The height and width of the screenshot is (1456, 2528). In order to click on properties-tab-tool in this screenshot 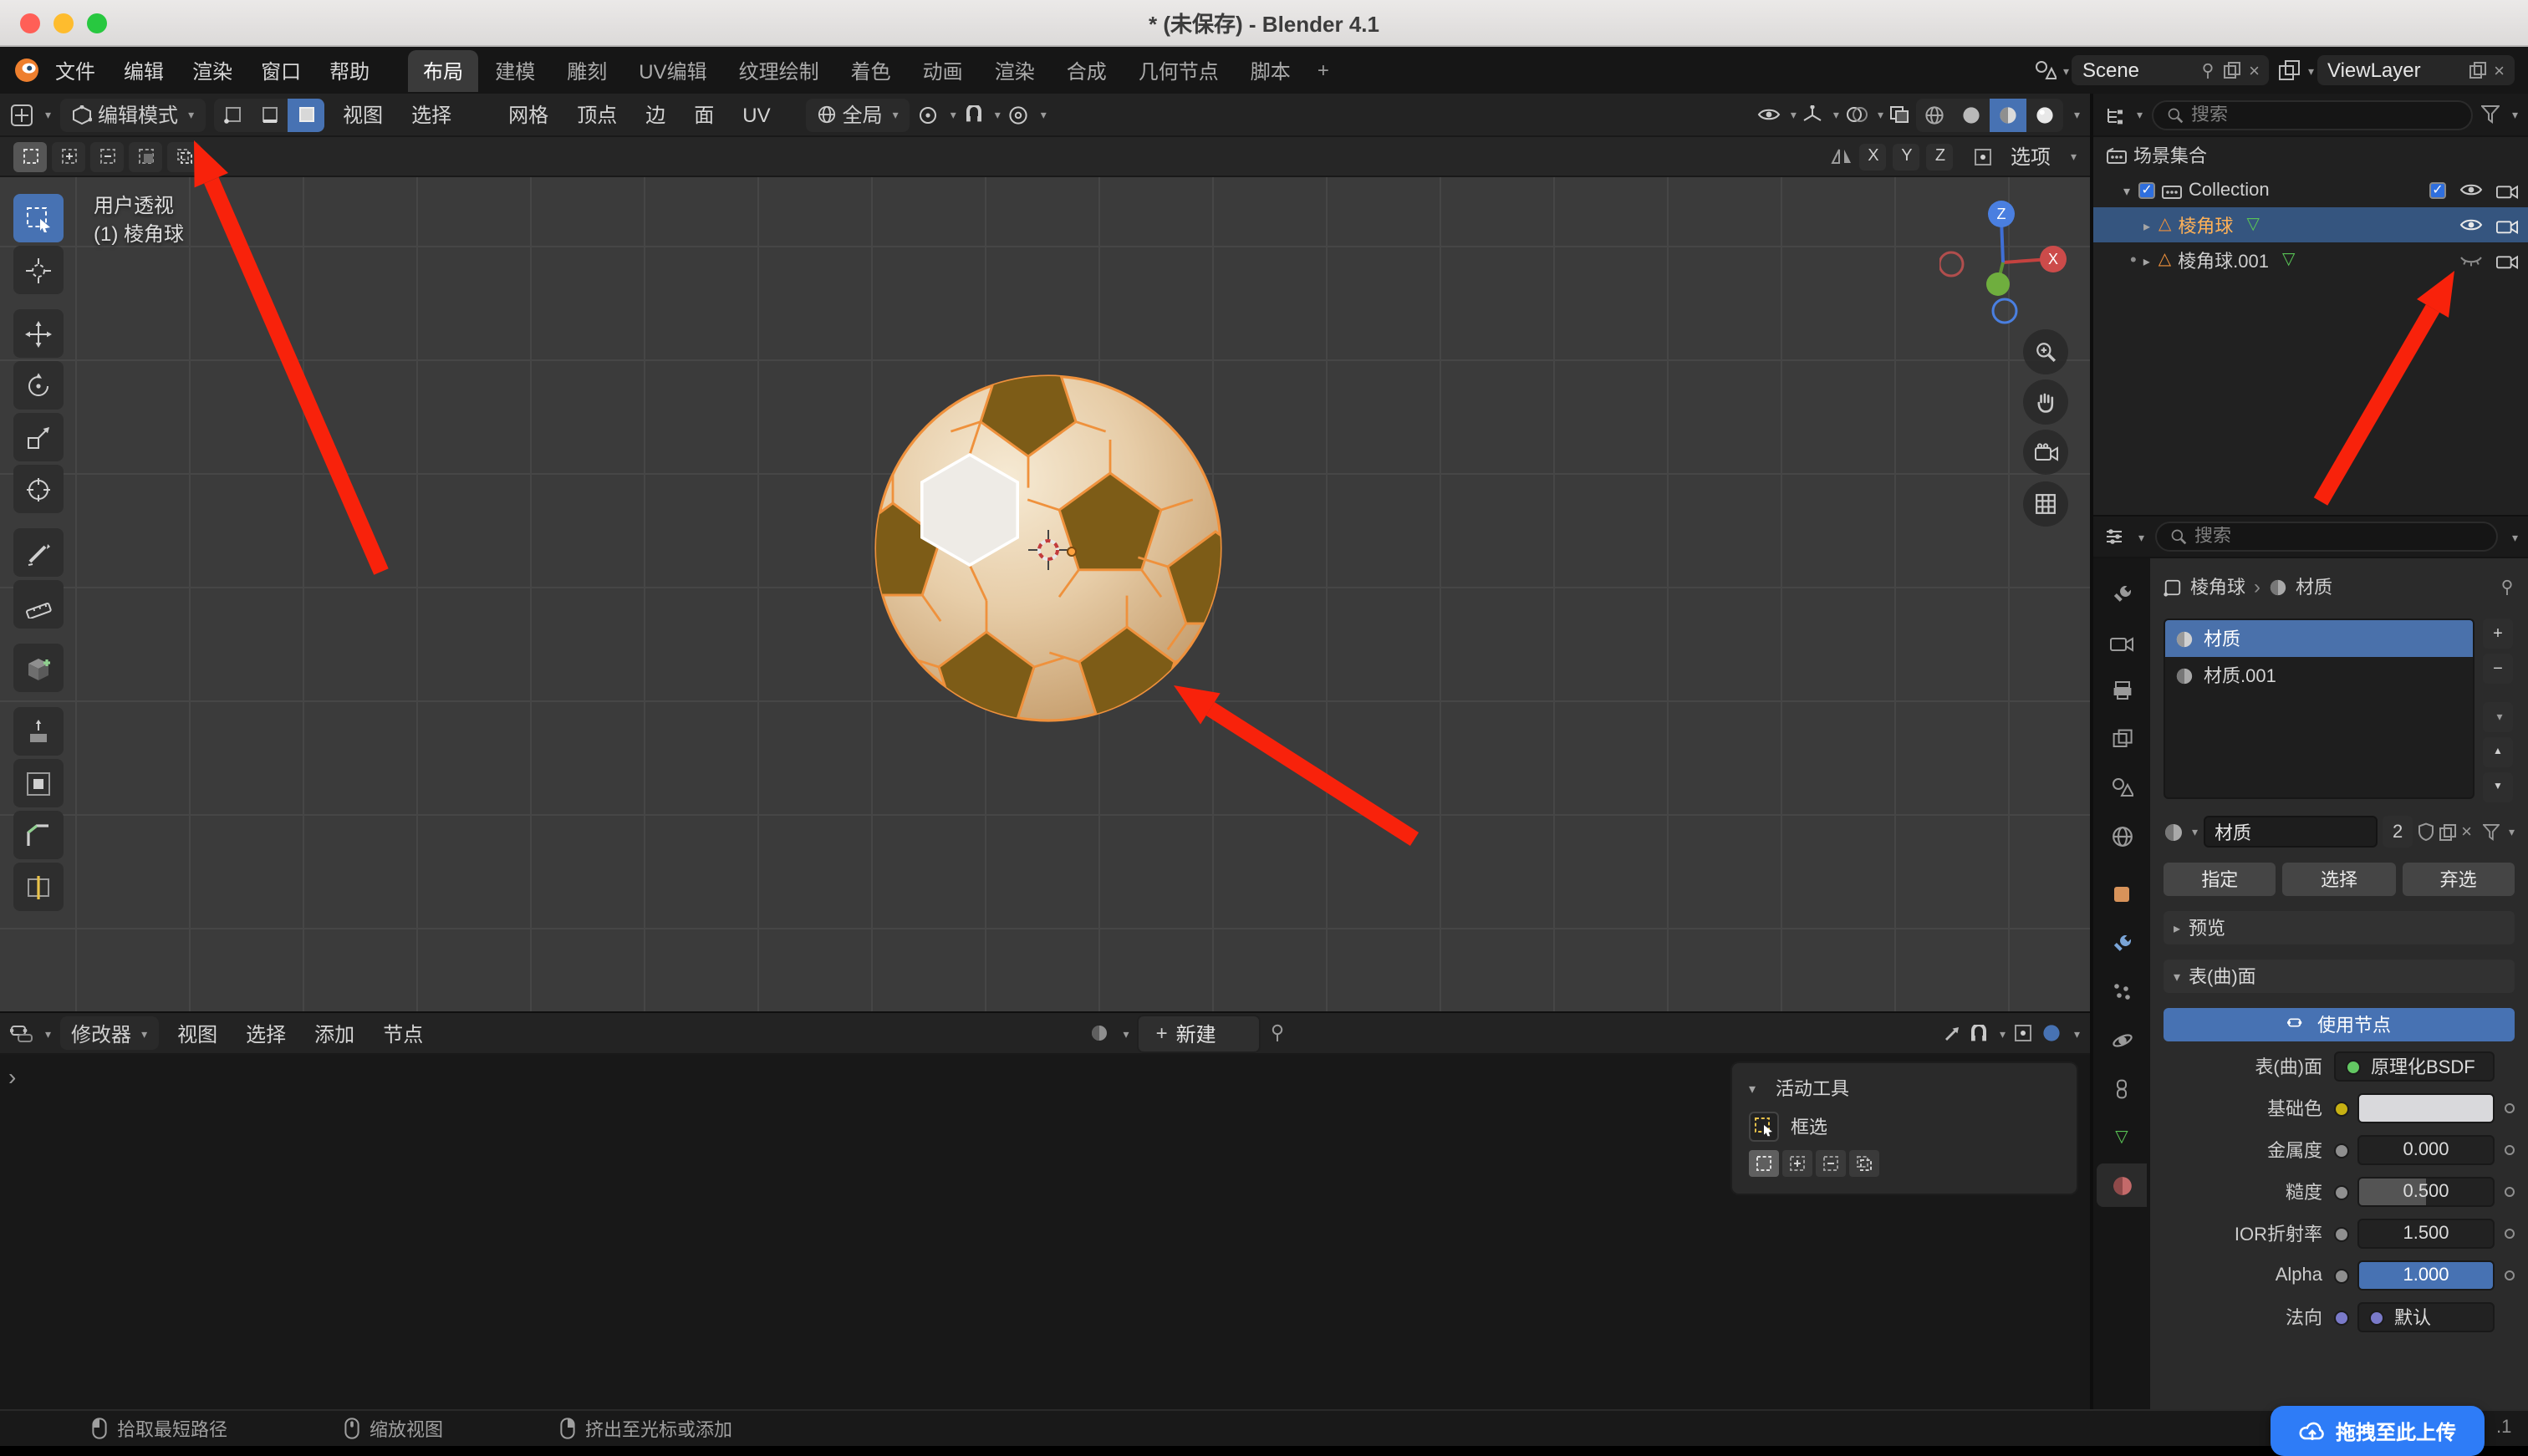, I will do `click(2122, 593)`.